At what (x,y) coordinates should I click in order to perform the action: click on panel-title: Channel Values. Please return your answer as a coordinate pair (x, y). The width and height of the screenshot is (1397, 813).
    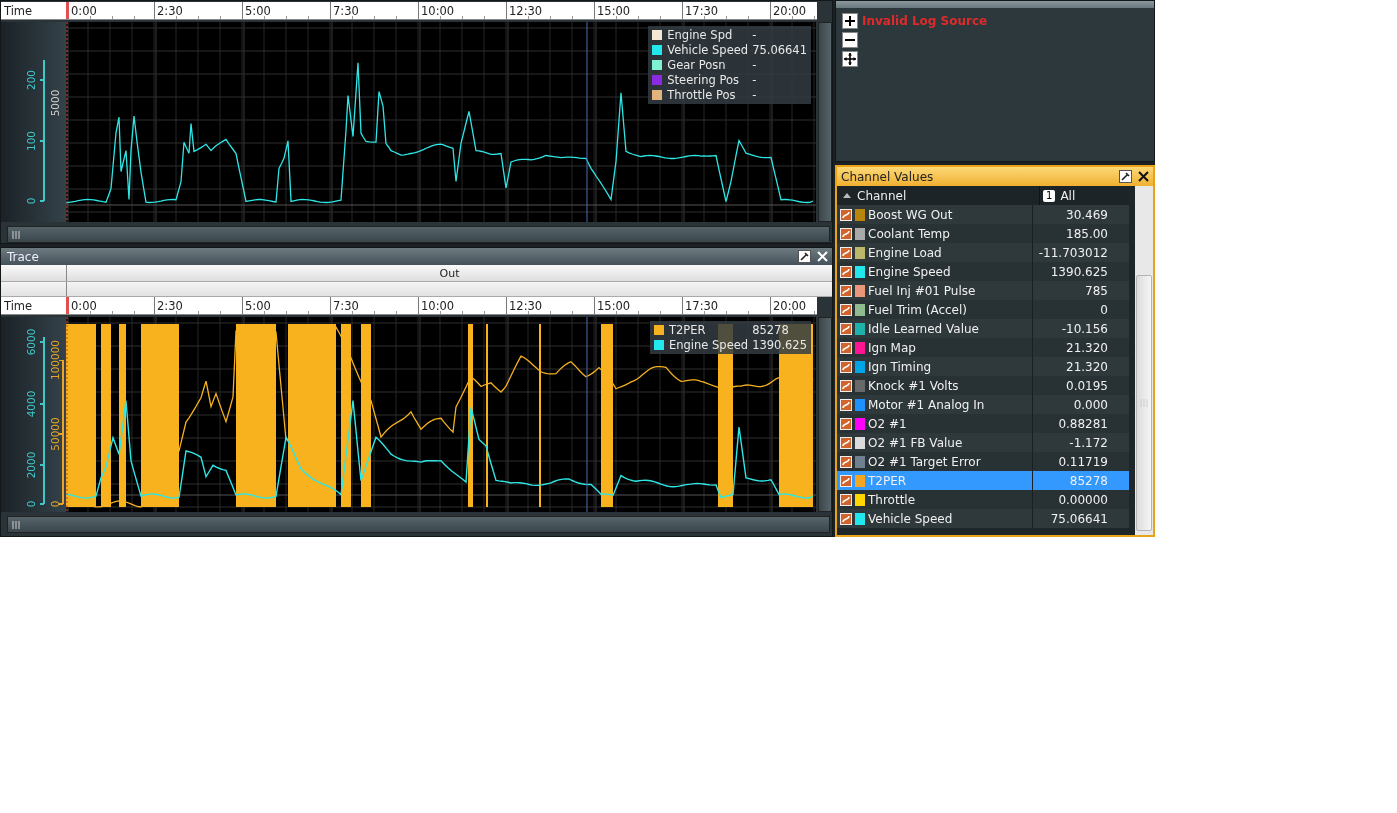
    Looking at the image, I should click on (888, 176).